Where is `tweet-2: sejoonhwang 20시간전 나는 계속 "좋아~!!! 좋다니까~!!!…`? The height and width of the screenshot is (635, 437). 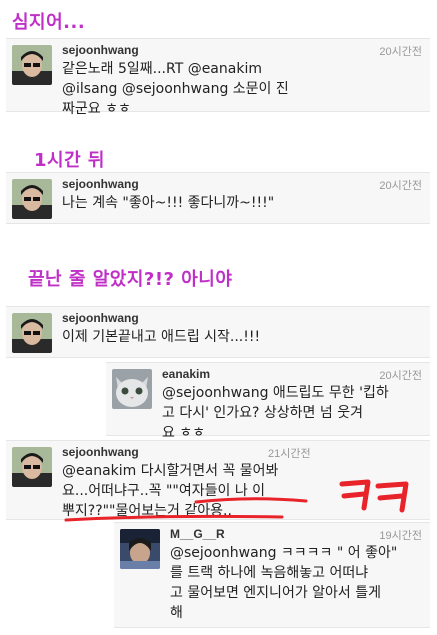 tweet-2: sejoonhwang 20시간전 나는 계속 "좋아~!!! 좋다니까~!!!… is located at coordinates (218, 198).